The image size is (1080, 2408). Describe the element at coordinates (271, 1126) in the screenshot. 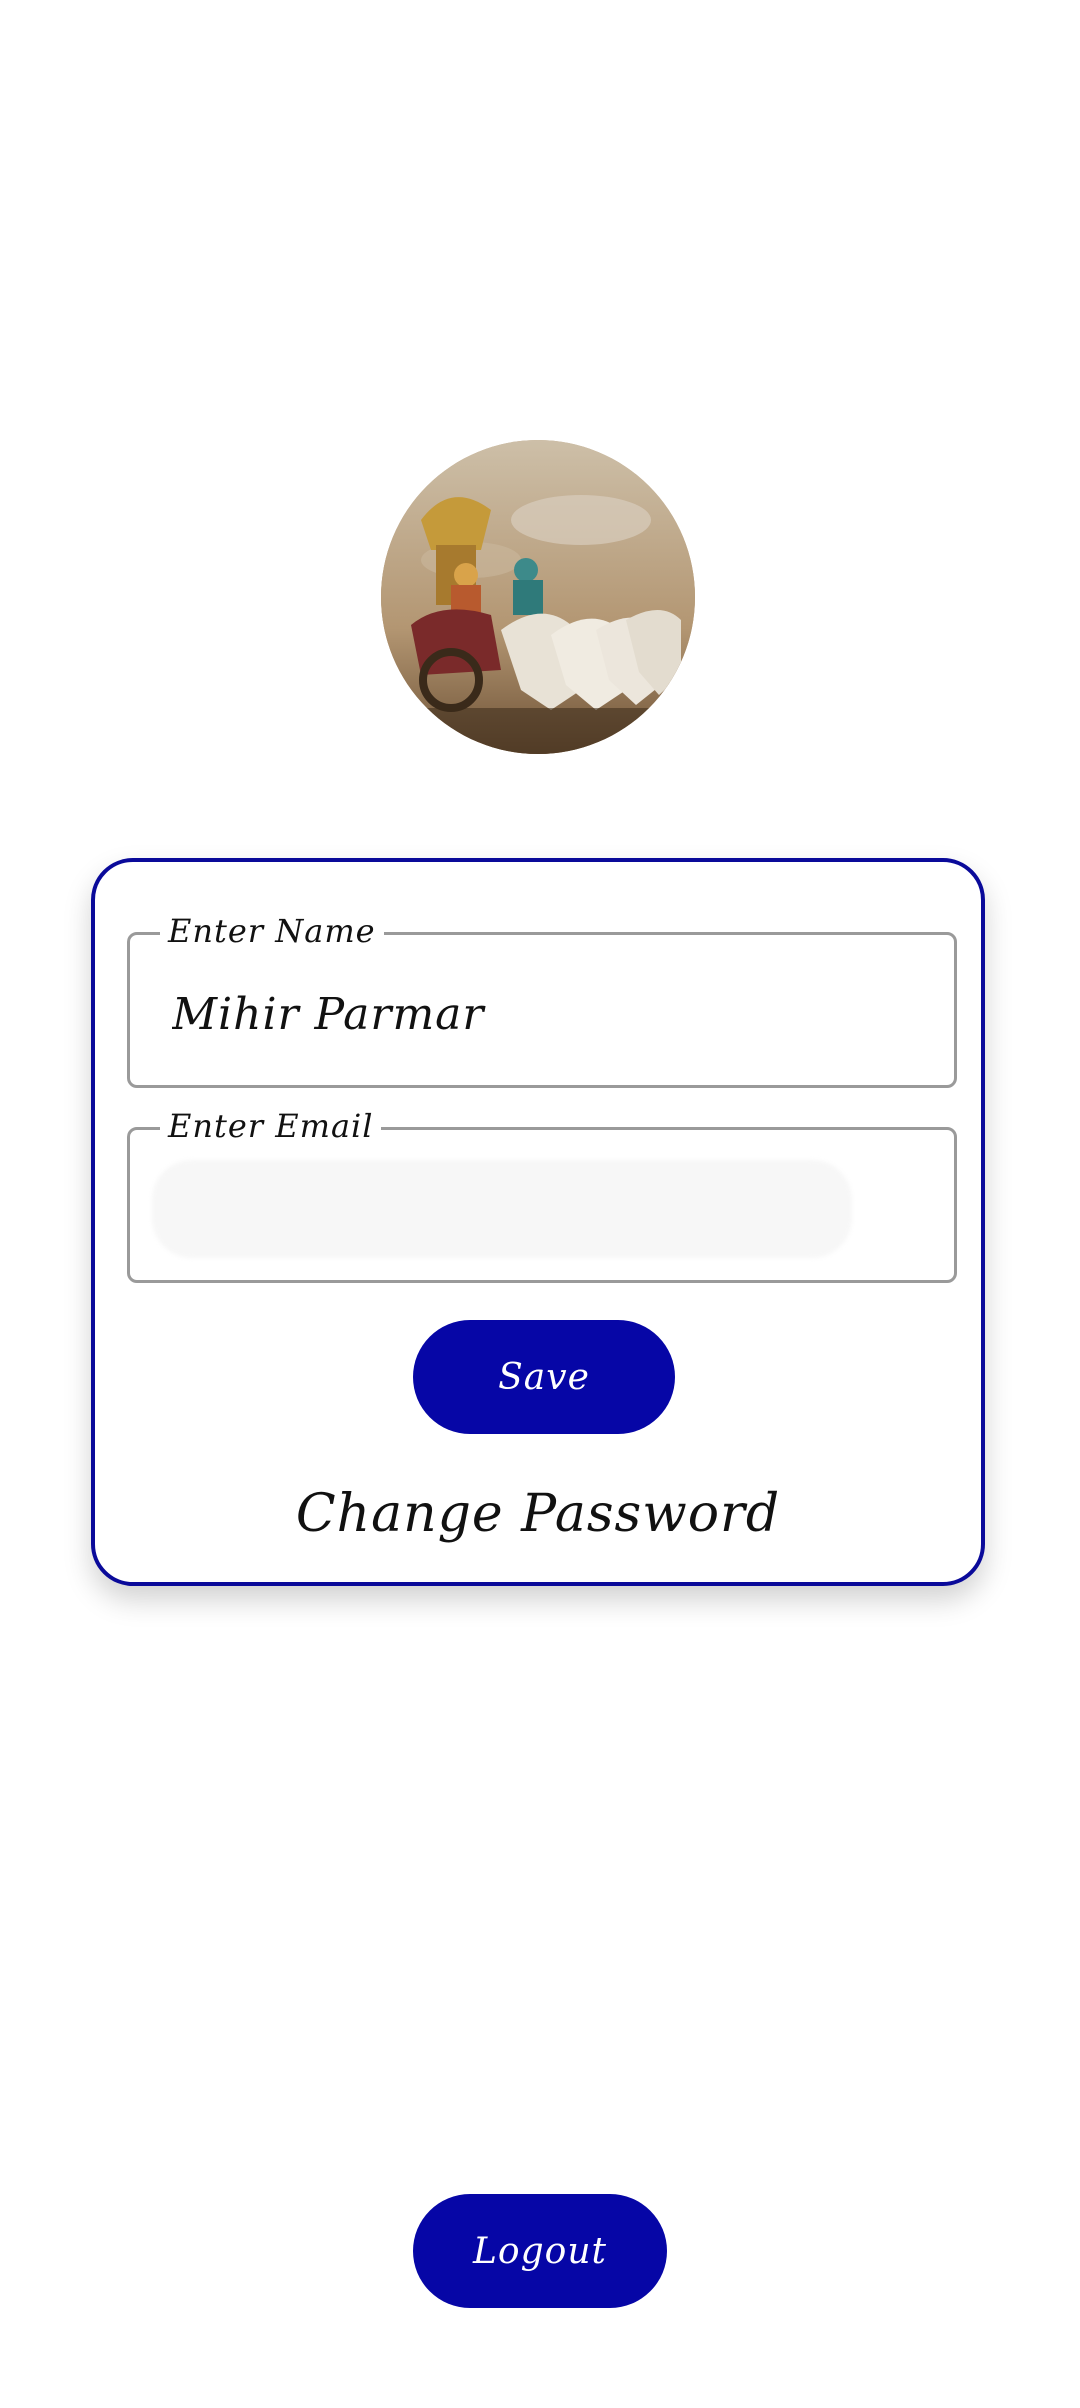

I see `email-field-label: Enter Email` at that location.